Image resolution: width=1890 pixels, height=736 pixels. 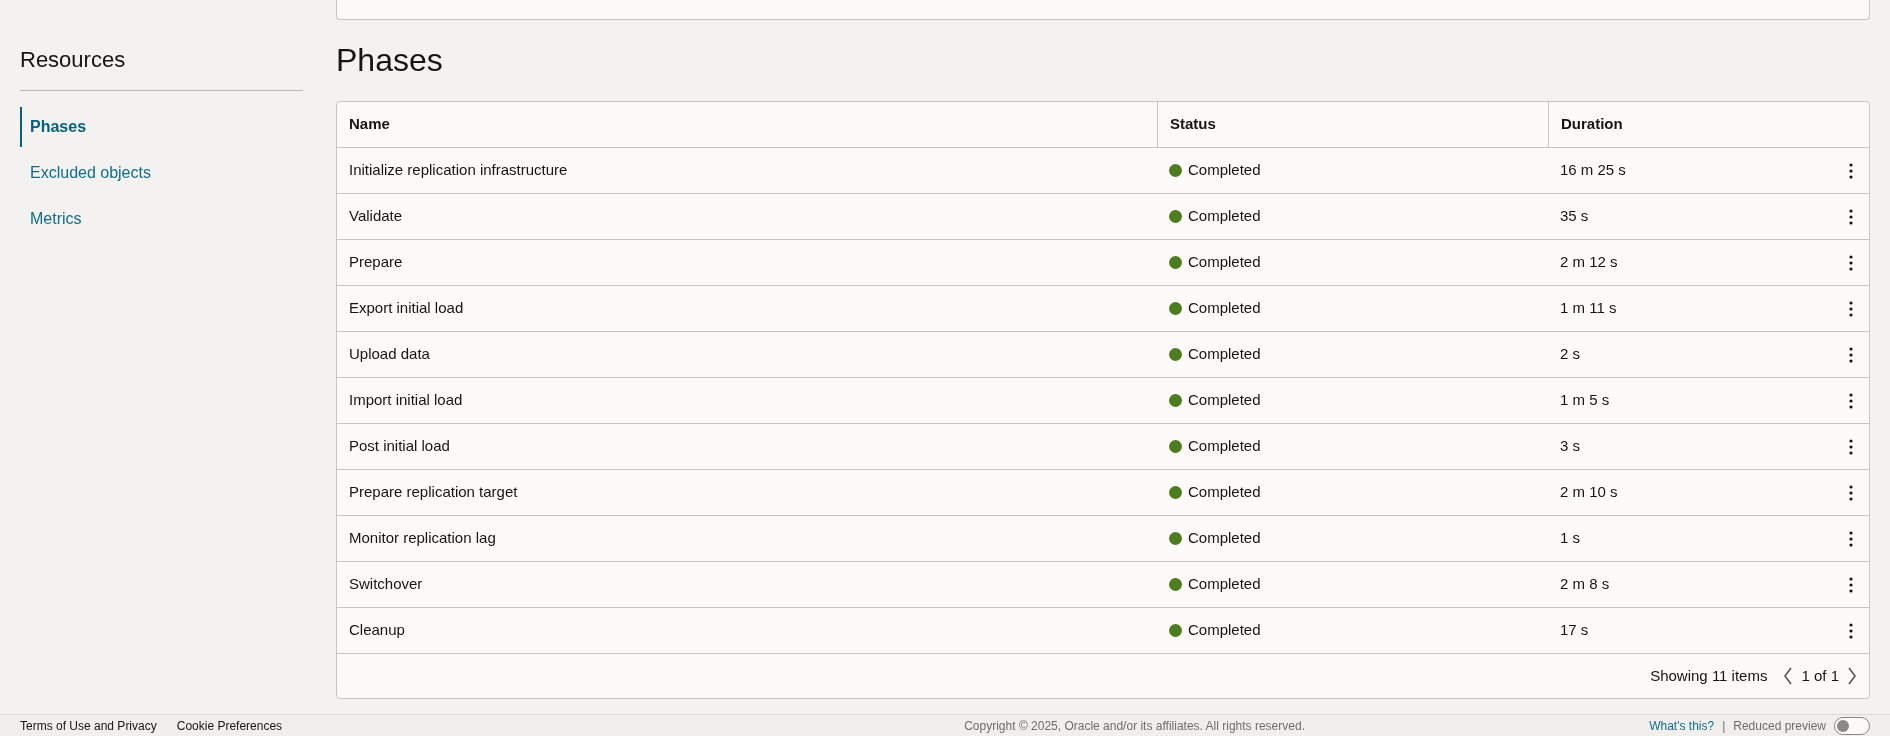 What do you see at coordinates (1570, 538) in the screenshot?
I see `table-cell-text: 1 s` at bounding box center [1570, 538].